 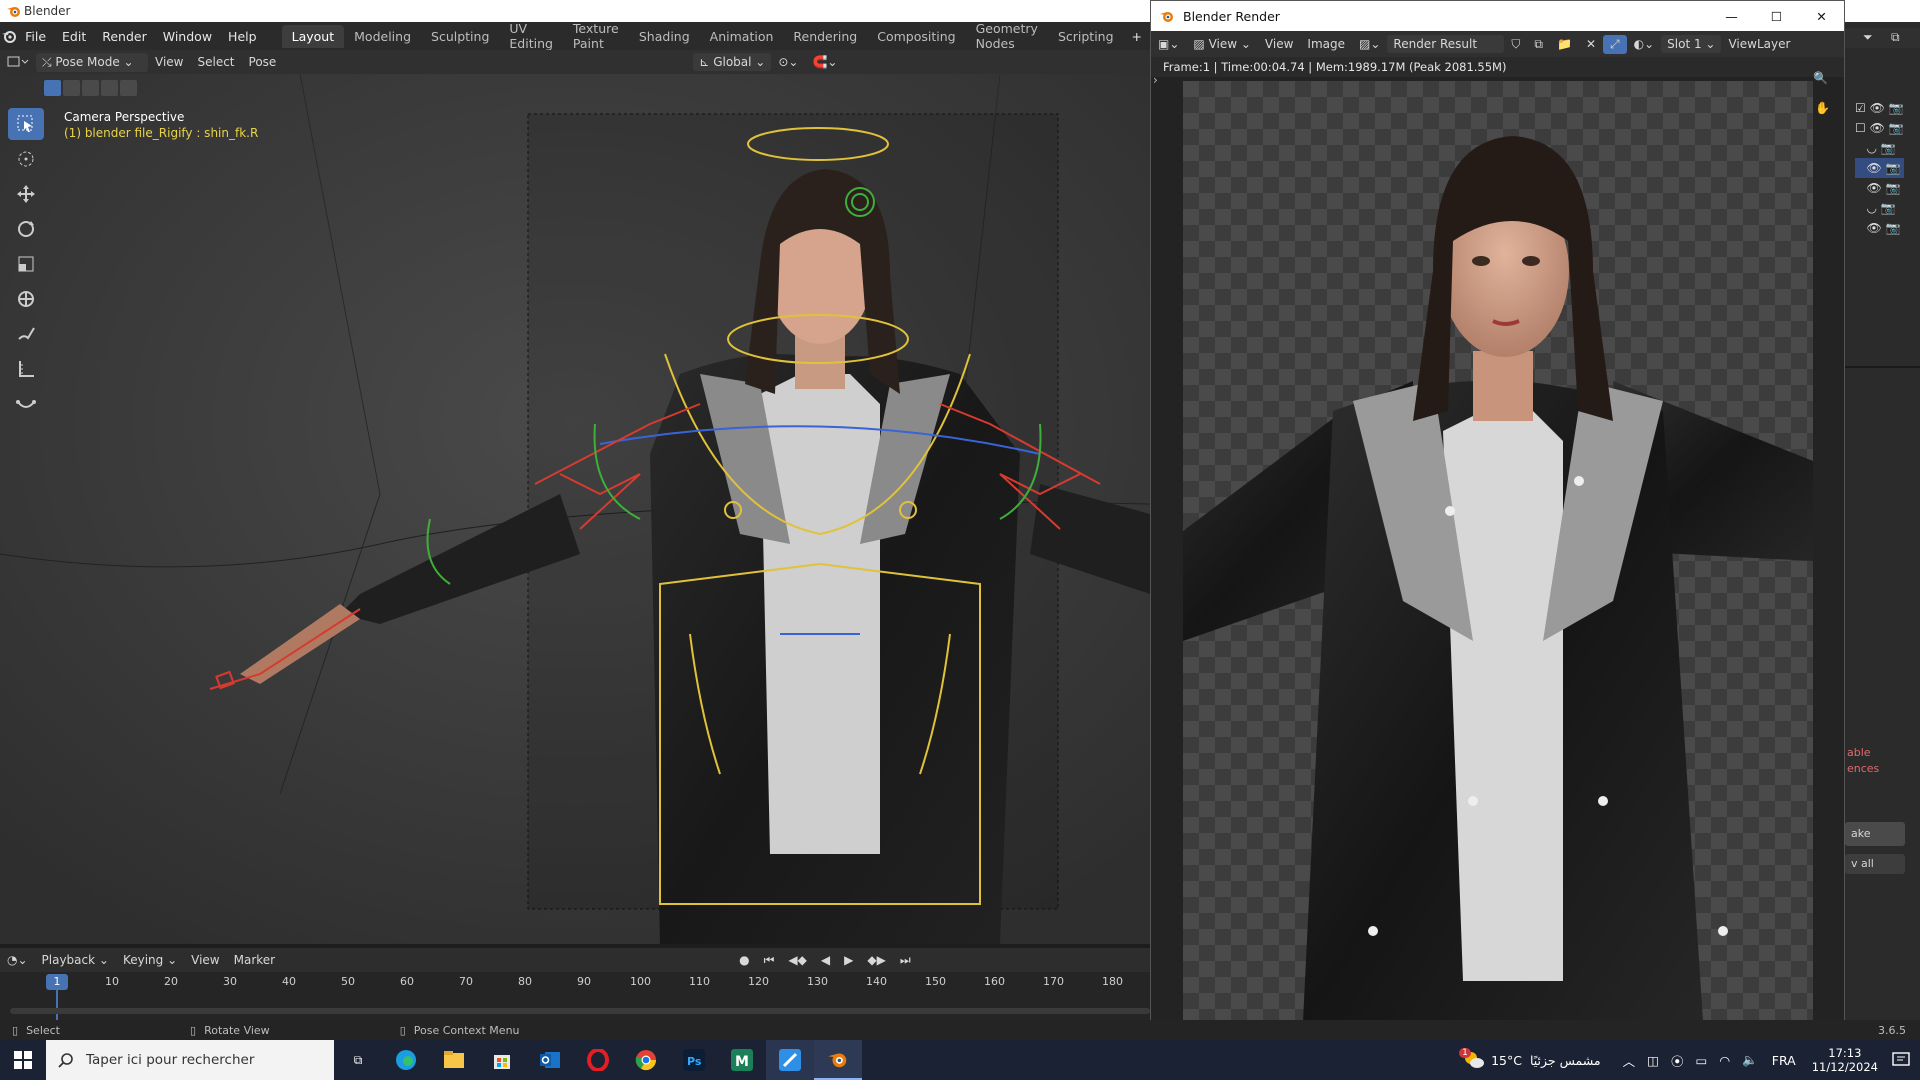 I want to click on new-image-icon: ⧉, so click(x=1538, y=44).